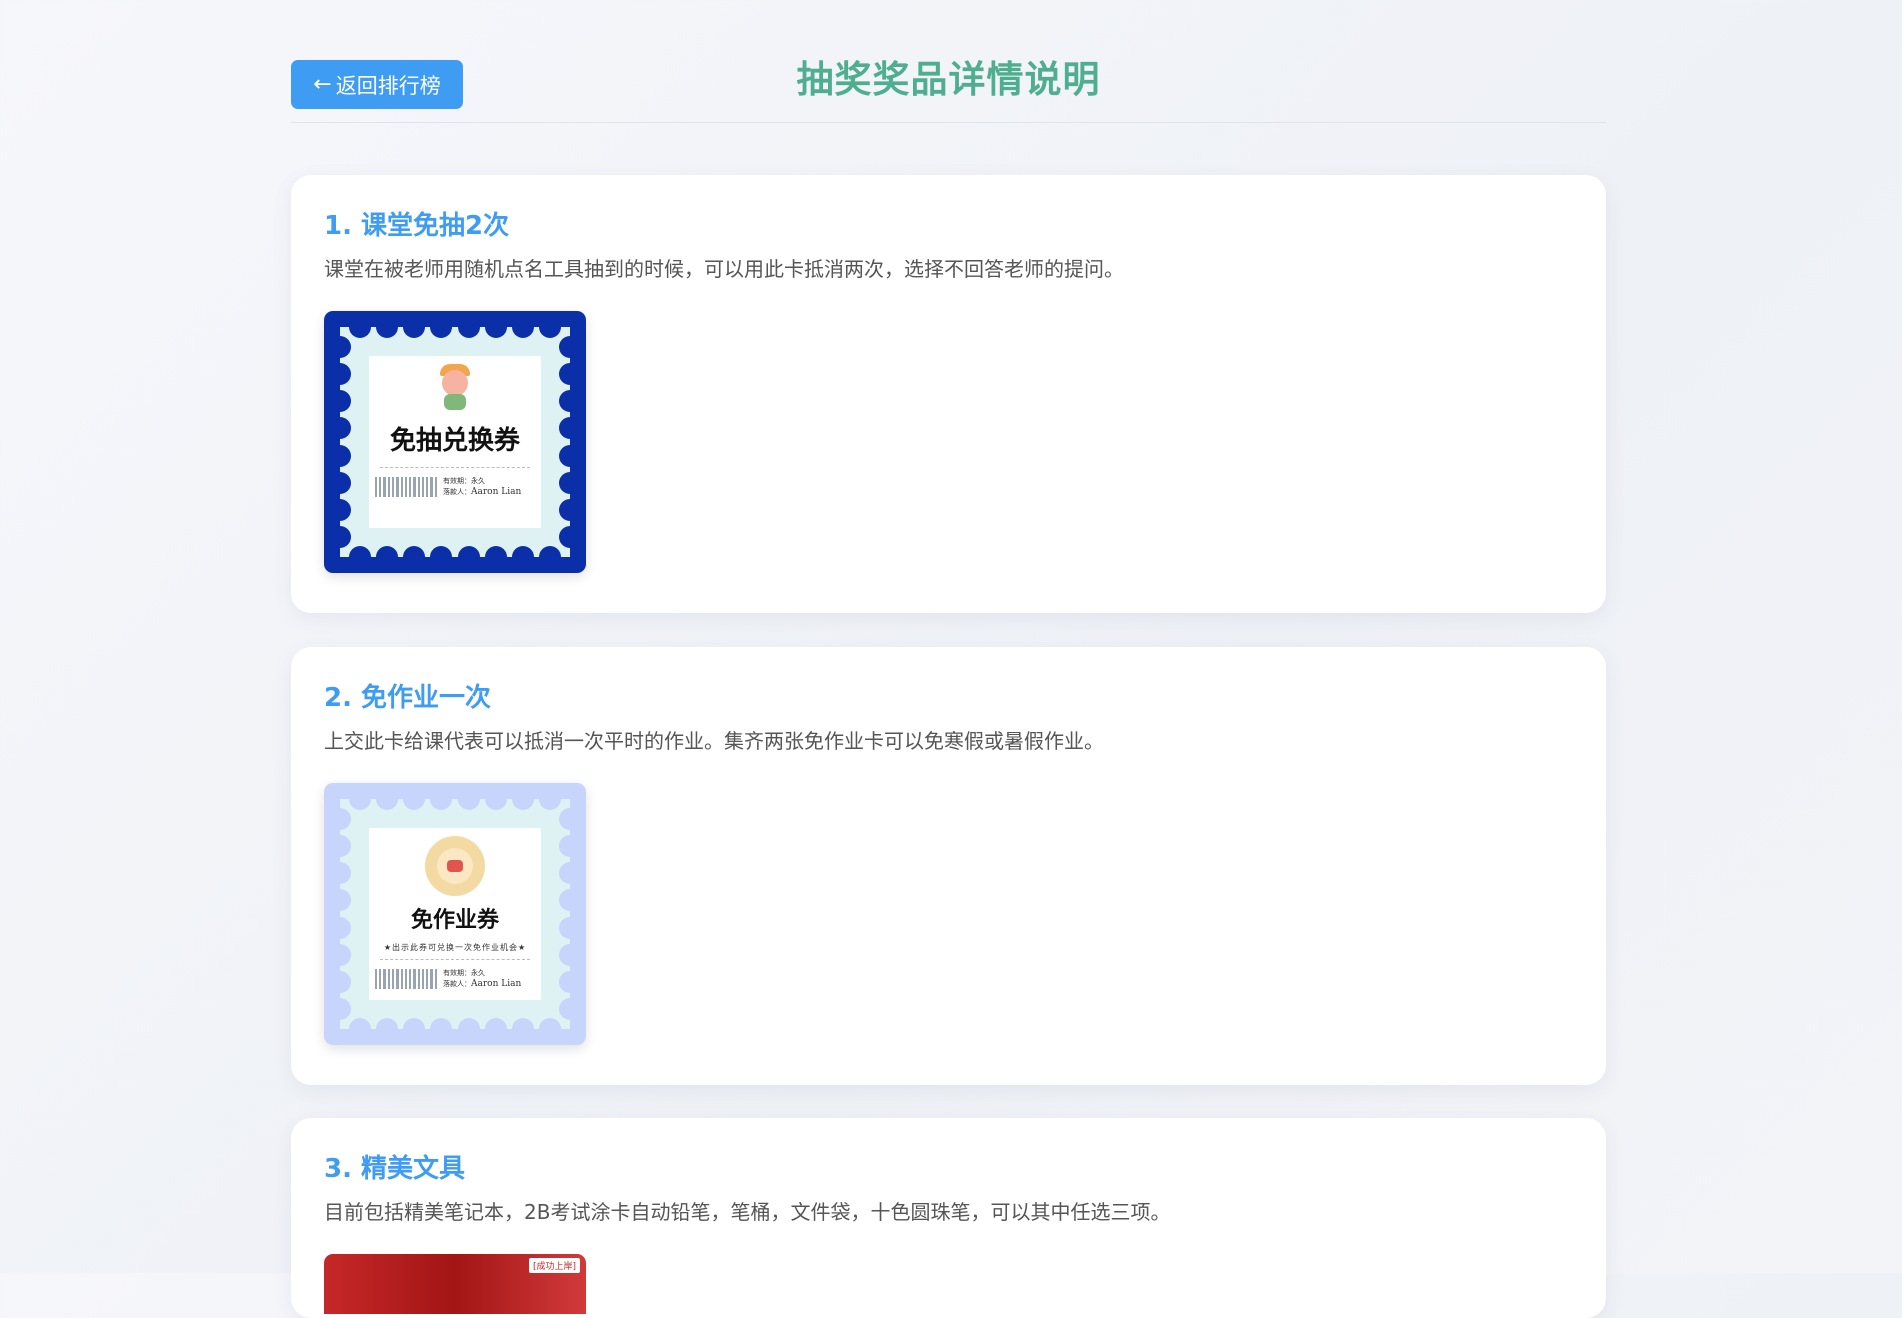 The width and height of the screenshot is (1902, 1318). Describe the element at coordinates (395, 1169) in the screenshot. I see `prize-title: 3. 精美文具` at that location.